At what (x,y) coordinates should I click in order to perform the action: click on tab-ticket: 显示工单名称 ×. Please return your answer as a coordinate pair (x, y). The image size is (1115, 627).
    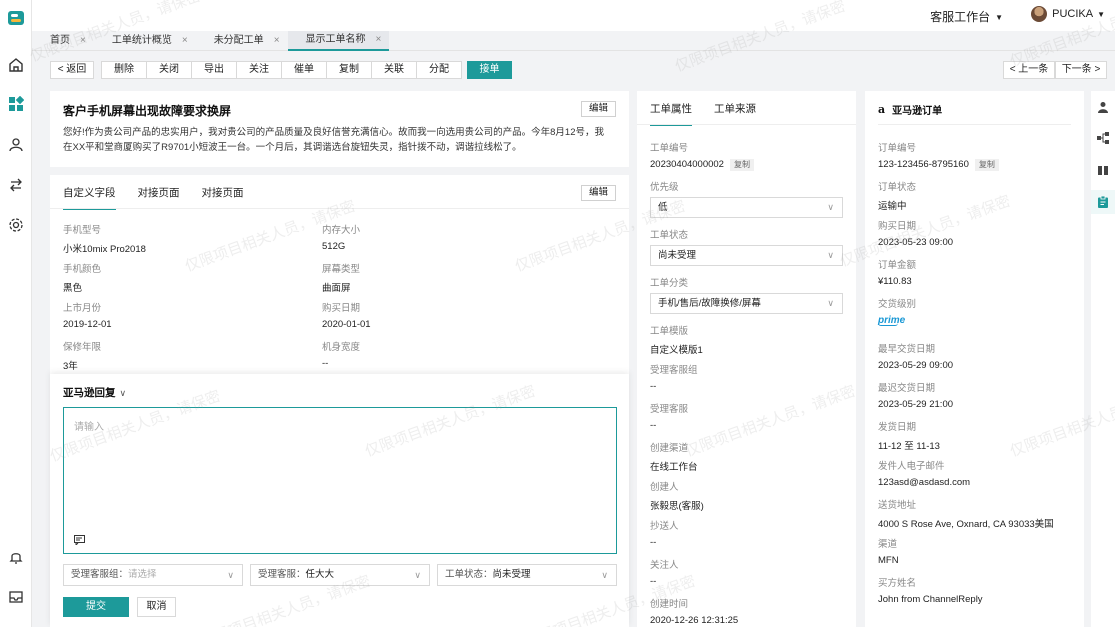
    Looking at the image, I should click on (338, 40).